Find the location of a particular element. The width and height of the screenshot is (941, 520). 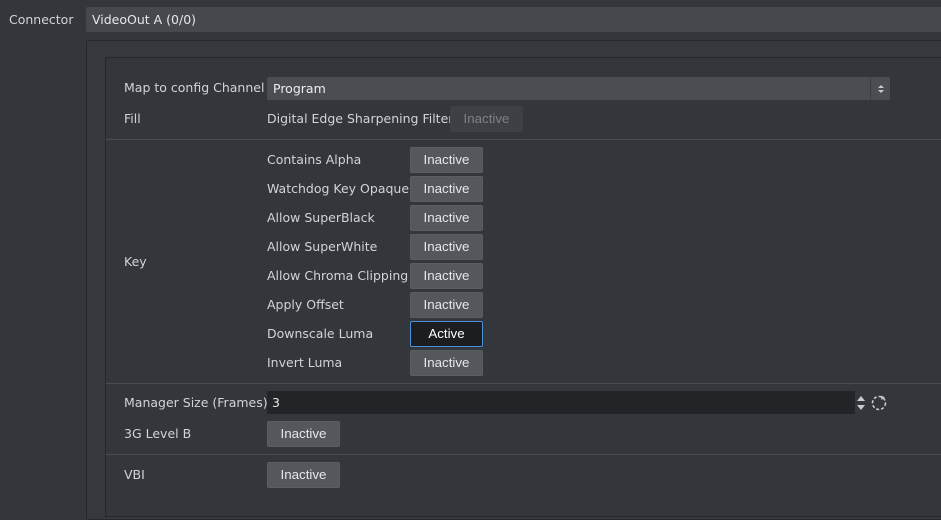

watchdog-key-opaque-toggle: Inactive is located at coordinates (446, 189).